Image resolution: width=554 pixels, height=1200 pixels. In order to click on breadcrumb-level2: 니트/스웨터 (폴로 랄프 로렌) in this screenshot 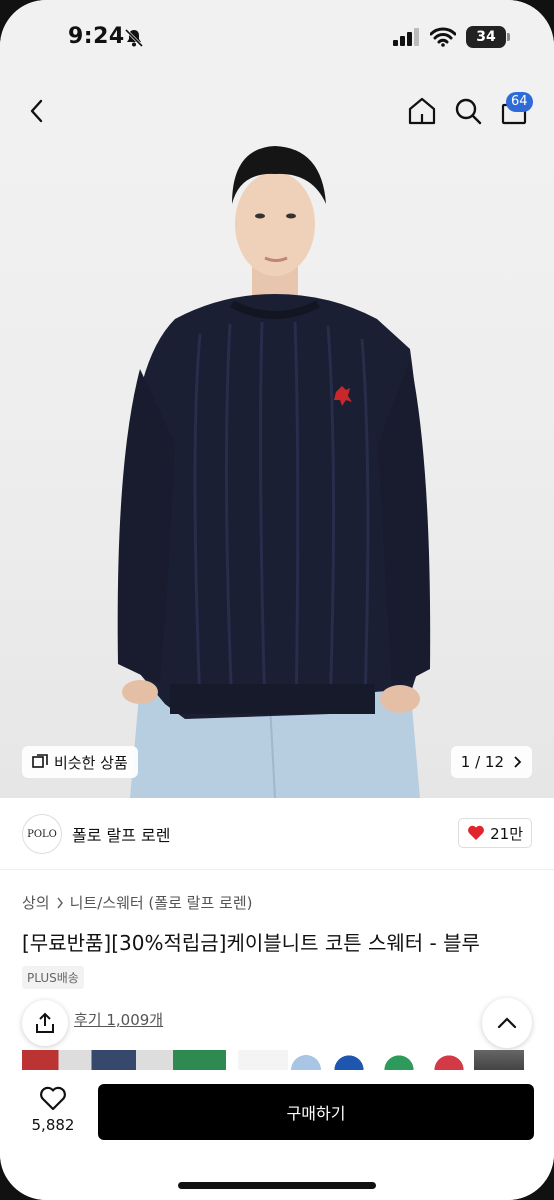, I will do `click(161, 902)`.